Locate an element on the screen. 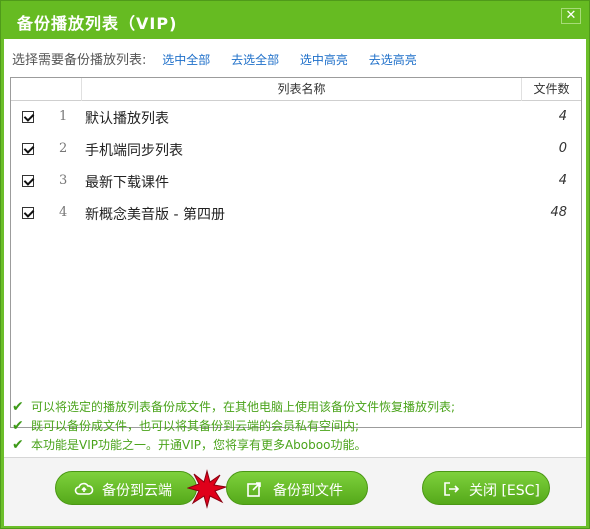  row-count: 48 is located at coordinates (558, 212).